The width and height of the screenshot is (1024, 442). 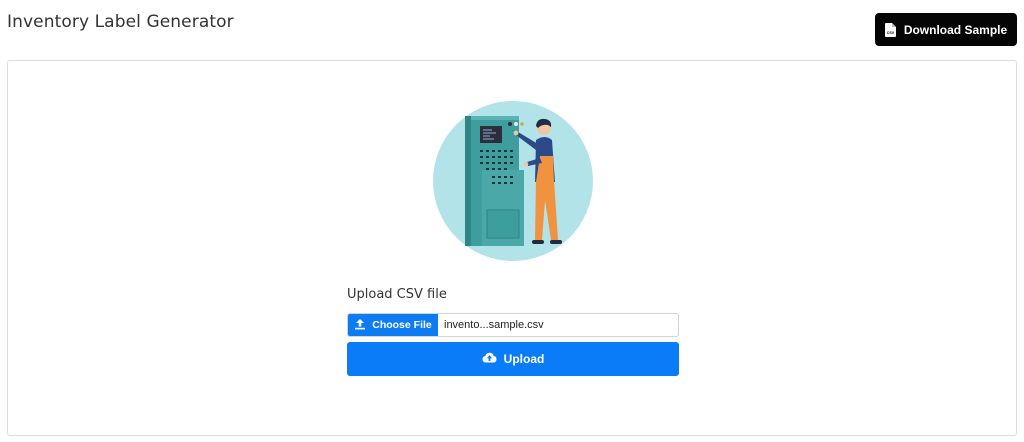 What do you see at coordinates (513, 181) in the screenshot?
I see `operator-illustration` at bounding box center [513, 181].